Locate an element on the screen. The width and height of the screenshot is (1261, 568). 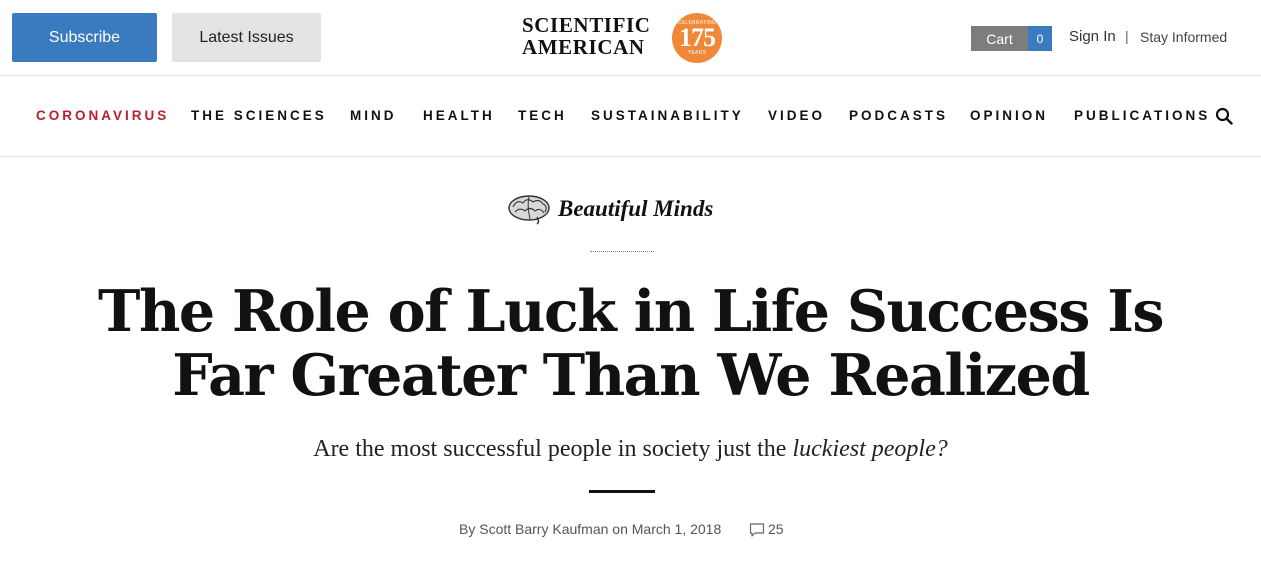
badge-number: 175 is located at coordinates (697, 37).